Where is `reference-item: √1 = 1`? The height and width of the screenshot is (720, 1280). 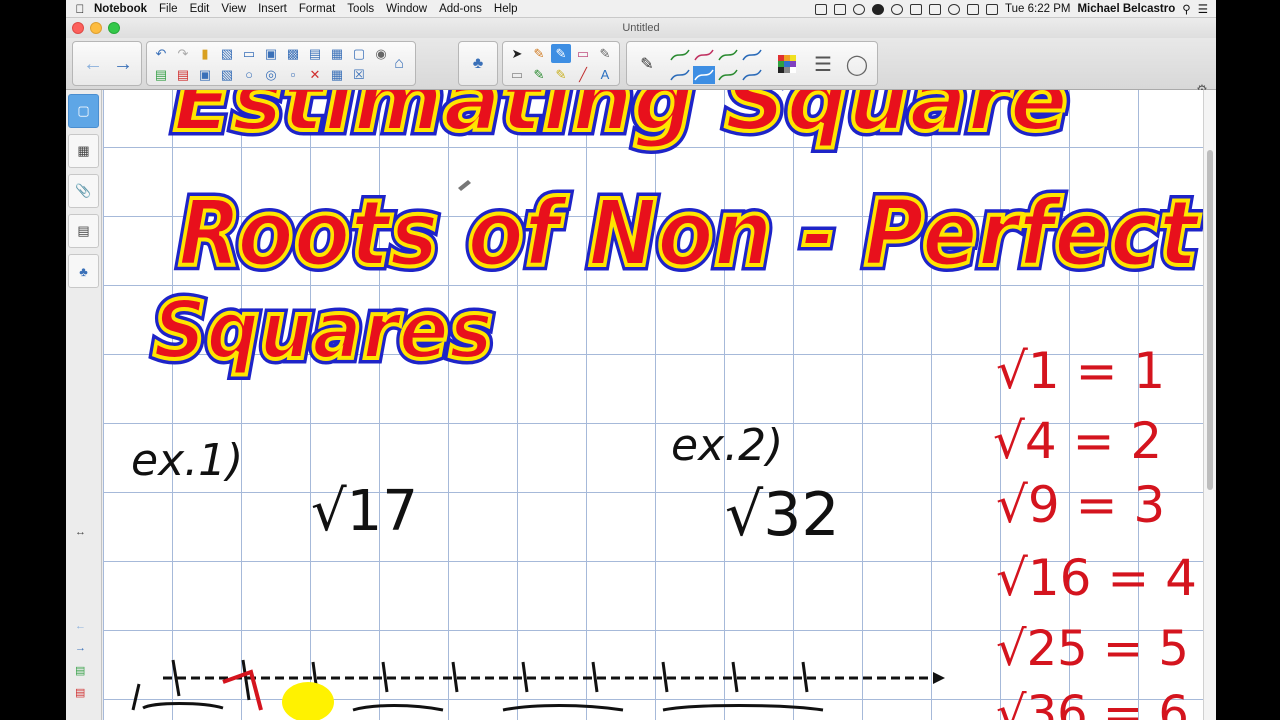
reference-item: √1 = 1 is located at coordinates (1080, 371).